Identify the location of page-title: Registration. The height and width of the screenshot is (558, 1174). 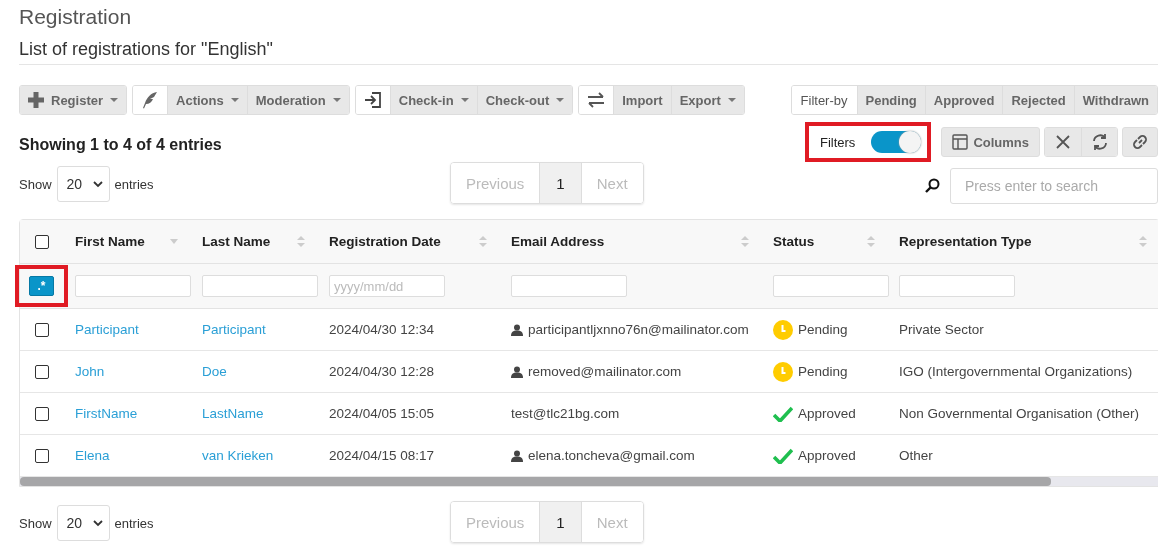
(76, 17).